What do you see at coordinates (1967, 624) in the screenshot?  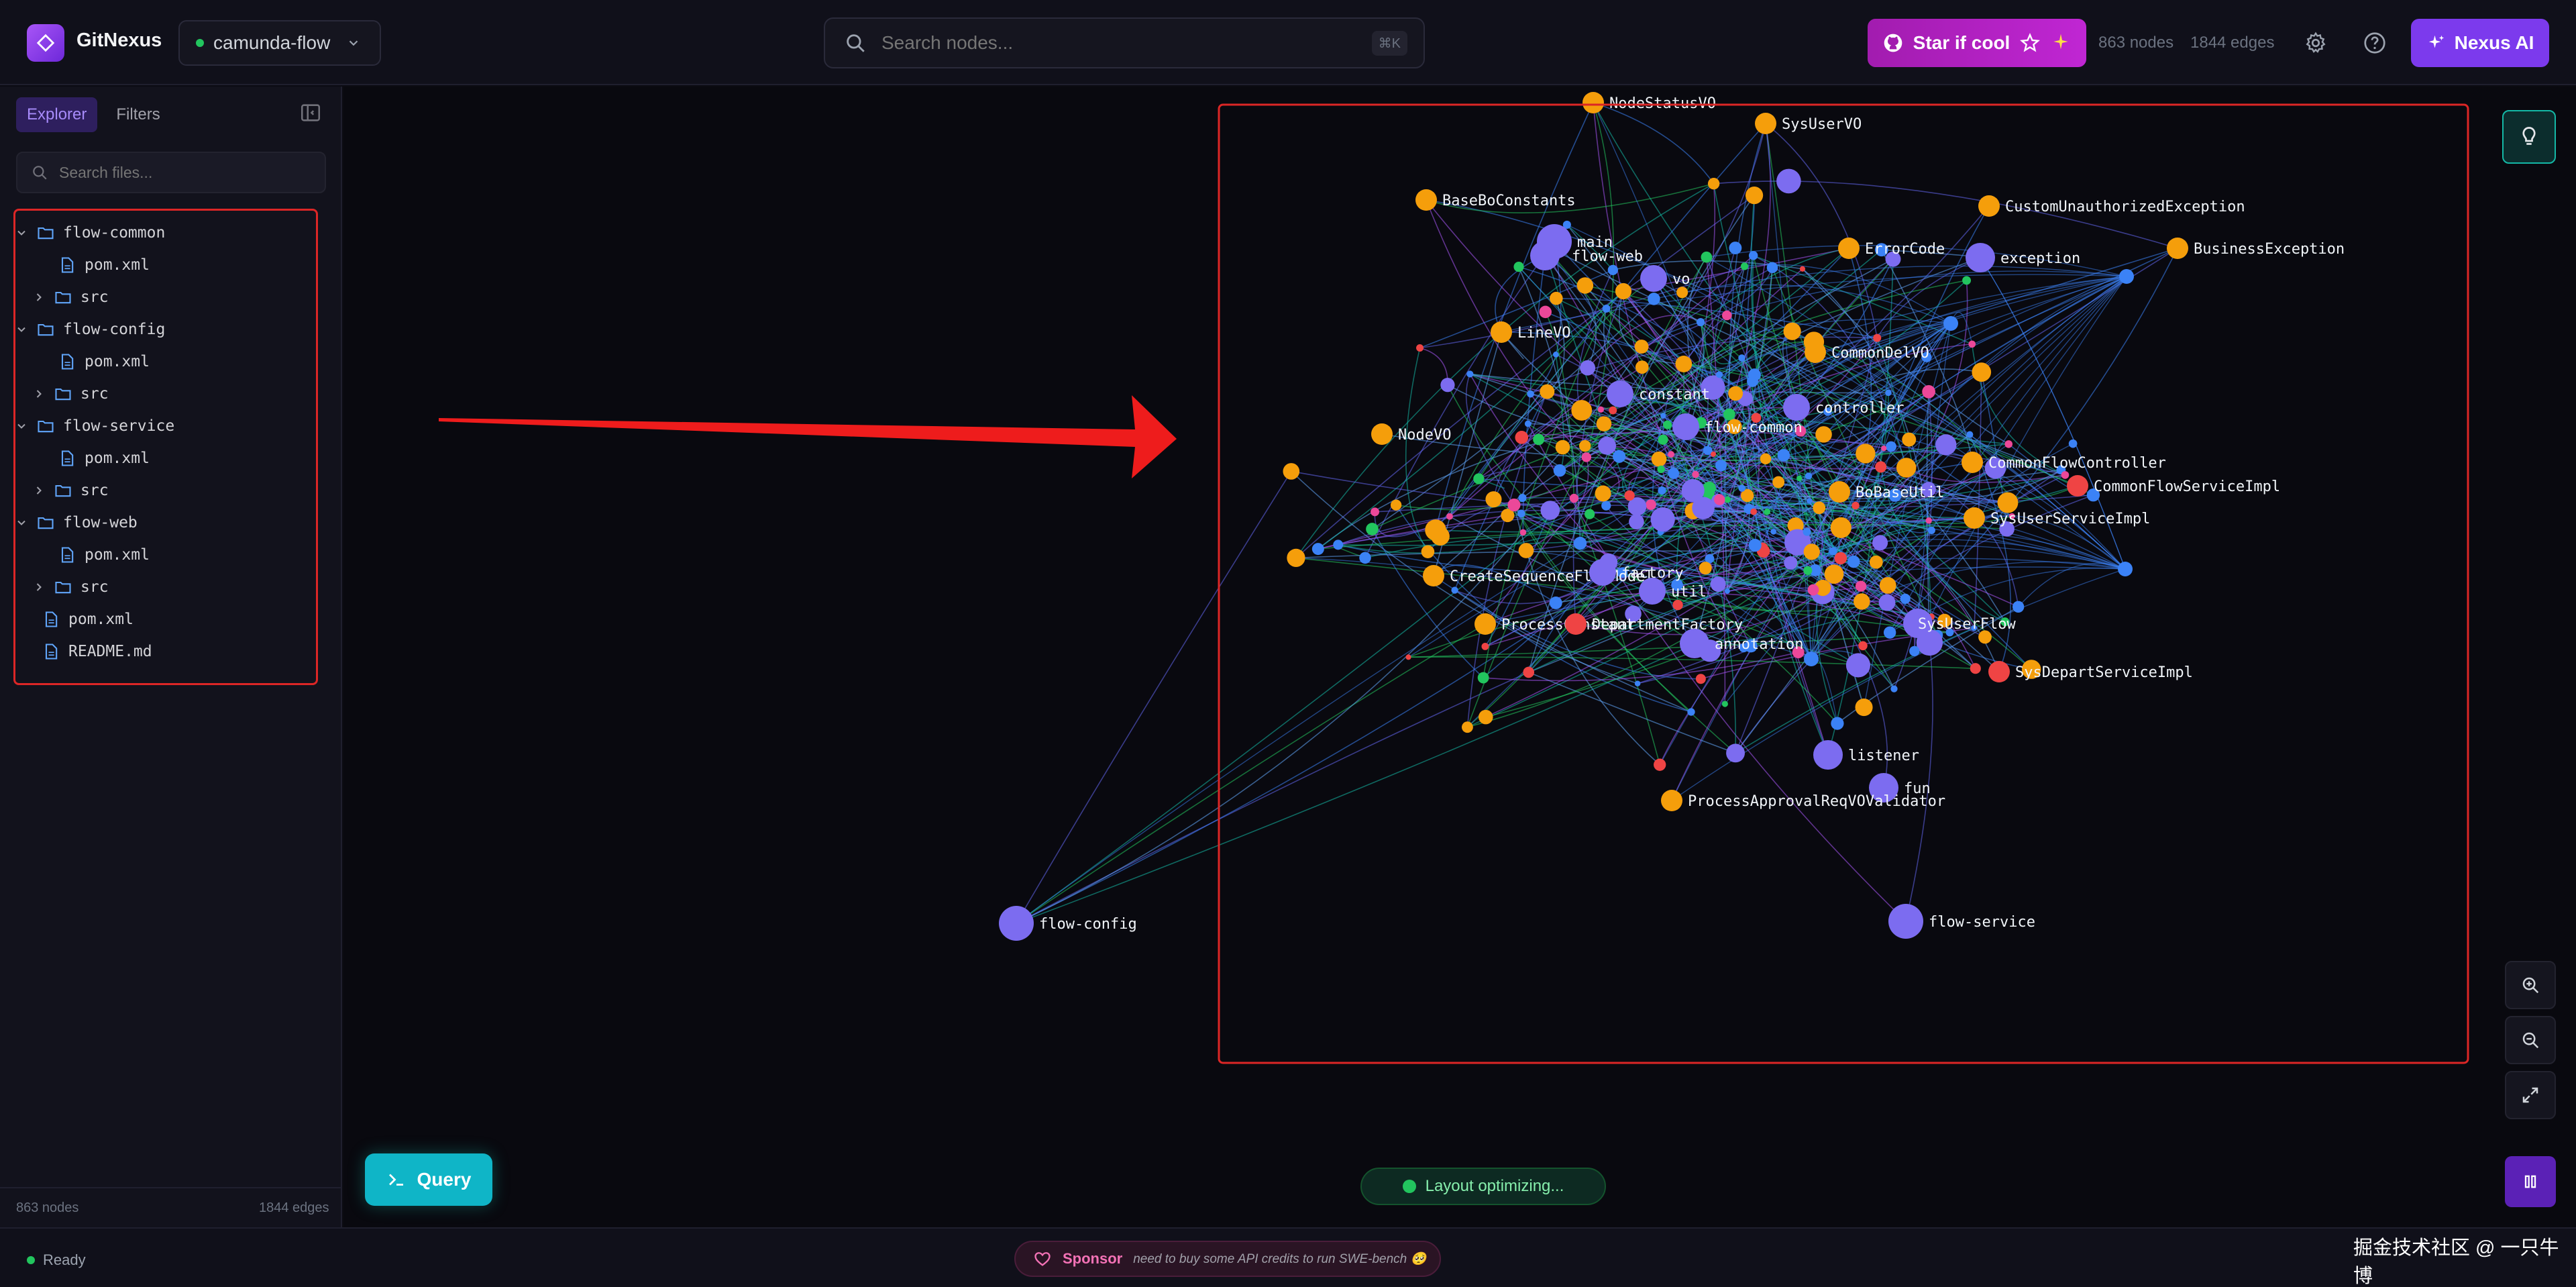 I see `graph-node-label: SysUserFlow` at bounding box center [1967, 624].